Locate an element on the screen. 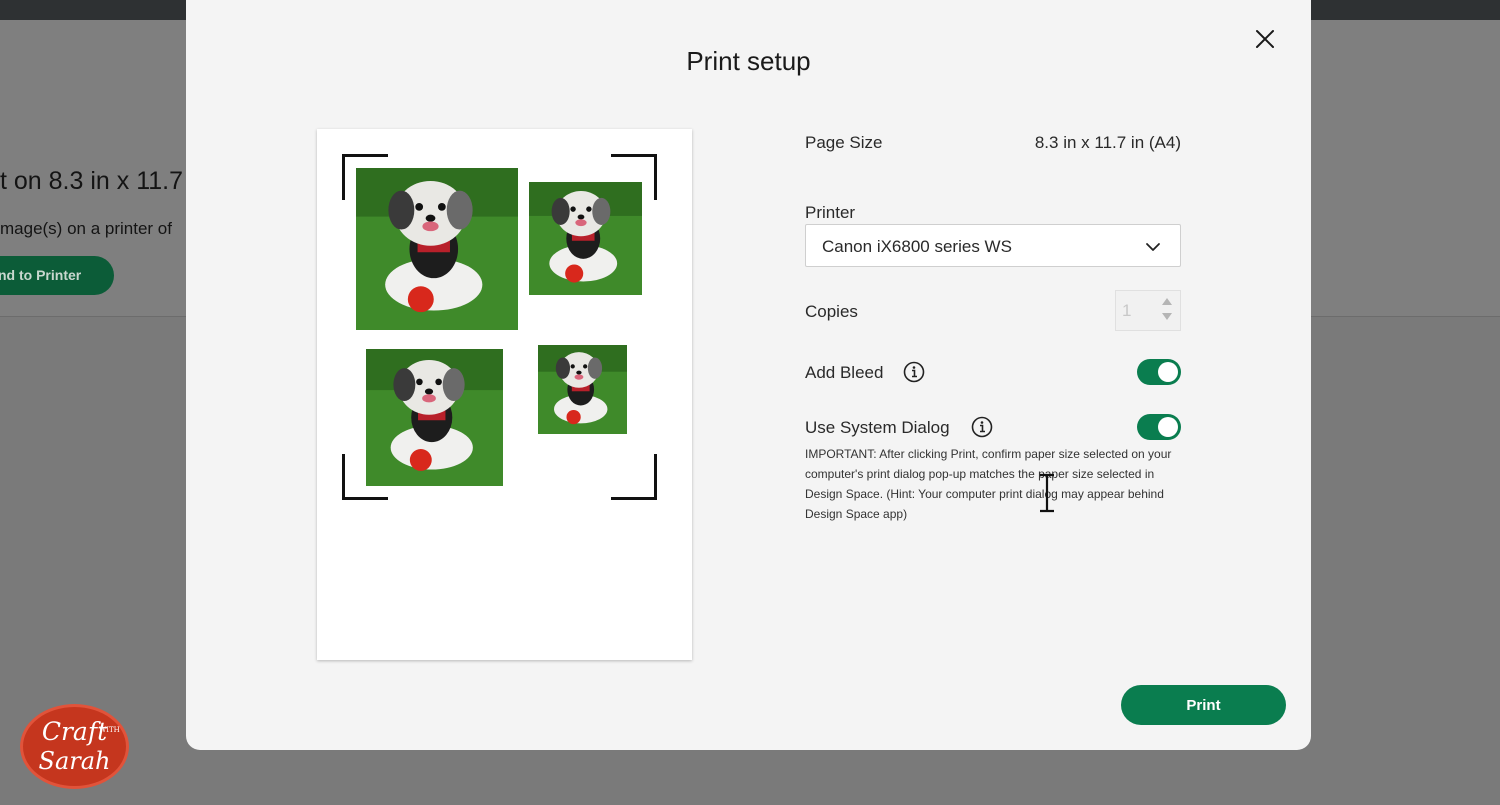 This screenshot has height=805, width=1500. printer-label: Printer is located at coordinates (830, 212).